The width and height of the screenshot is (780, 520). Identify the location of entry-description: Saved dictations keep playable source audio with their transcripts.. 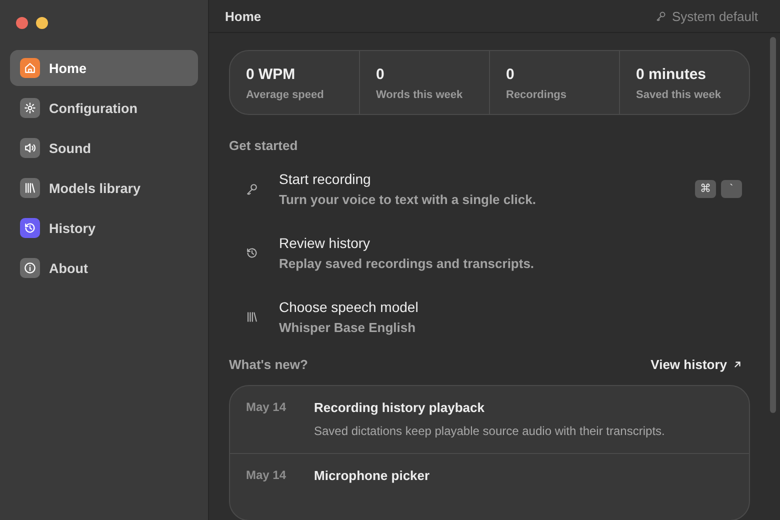
(489, 431).